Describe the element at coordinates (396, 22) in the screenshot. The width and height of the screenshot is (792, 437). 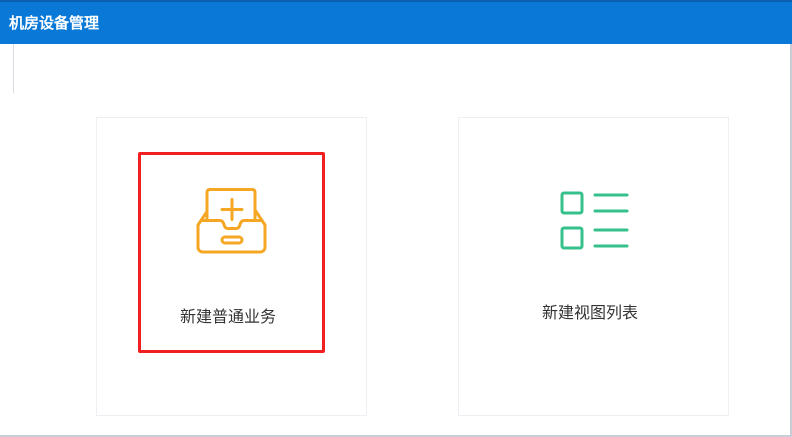
I see `title-bar: 机房设备管理` at that location.